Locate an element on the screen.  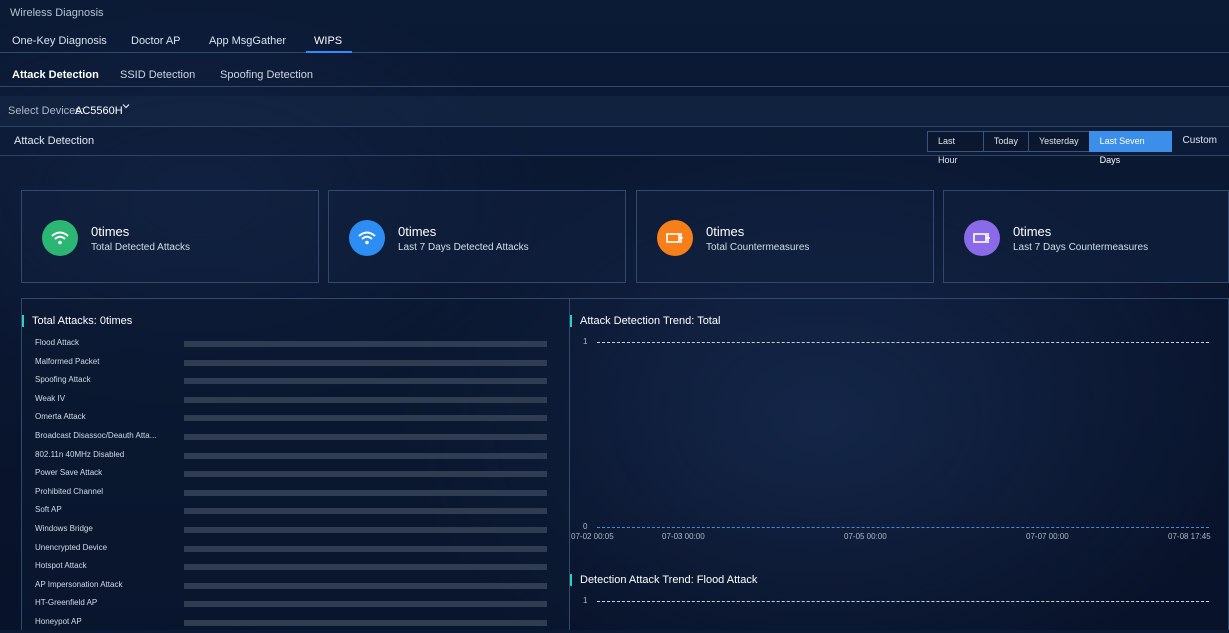
attack-row: Spoofing Attack is located at coordinates (296, 382).